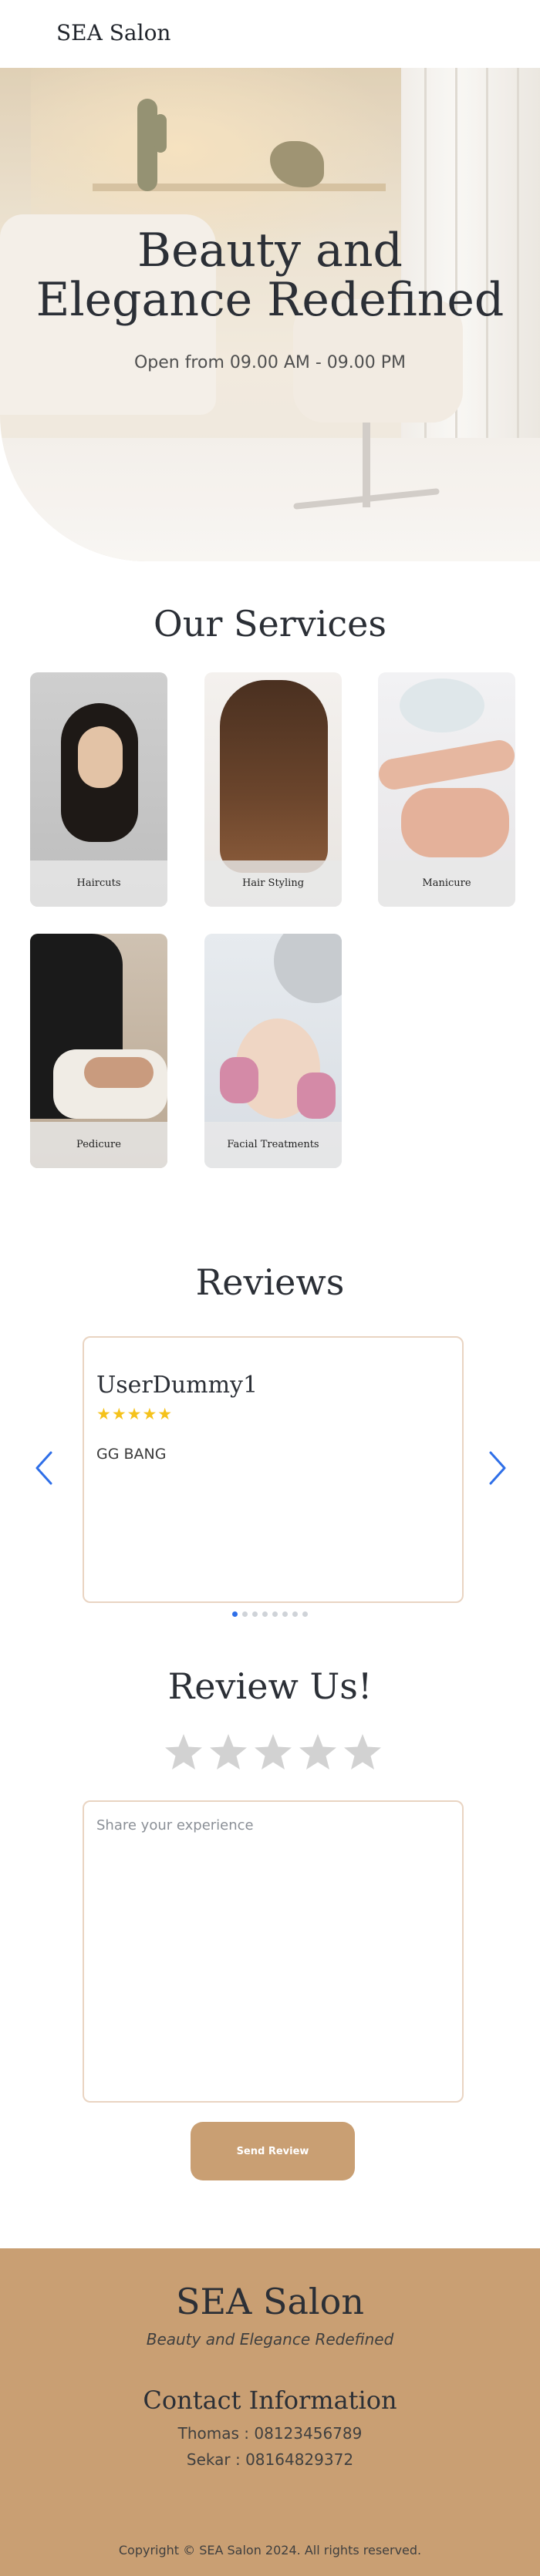 The image size is (540, 2576). What do you see at coordinates (273, 1051) in the screenshot?
I see `service-card-facial-treatments: Facial Treatments` at bounding box center [273, 1051].